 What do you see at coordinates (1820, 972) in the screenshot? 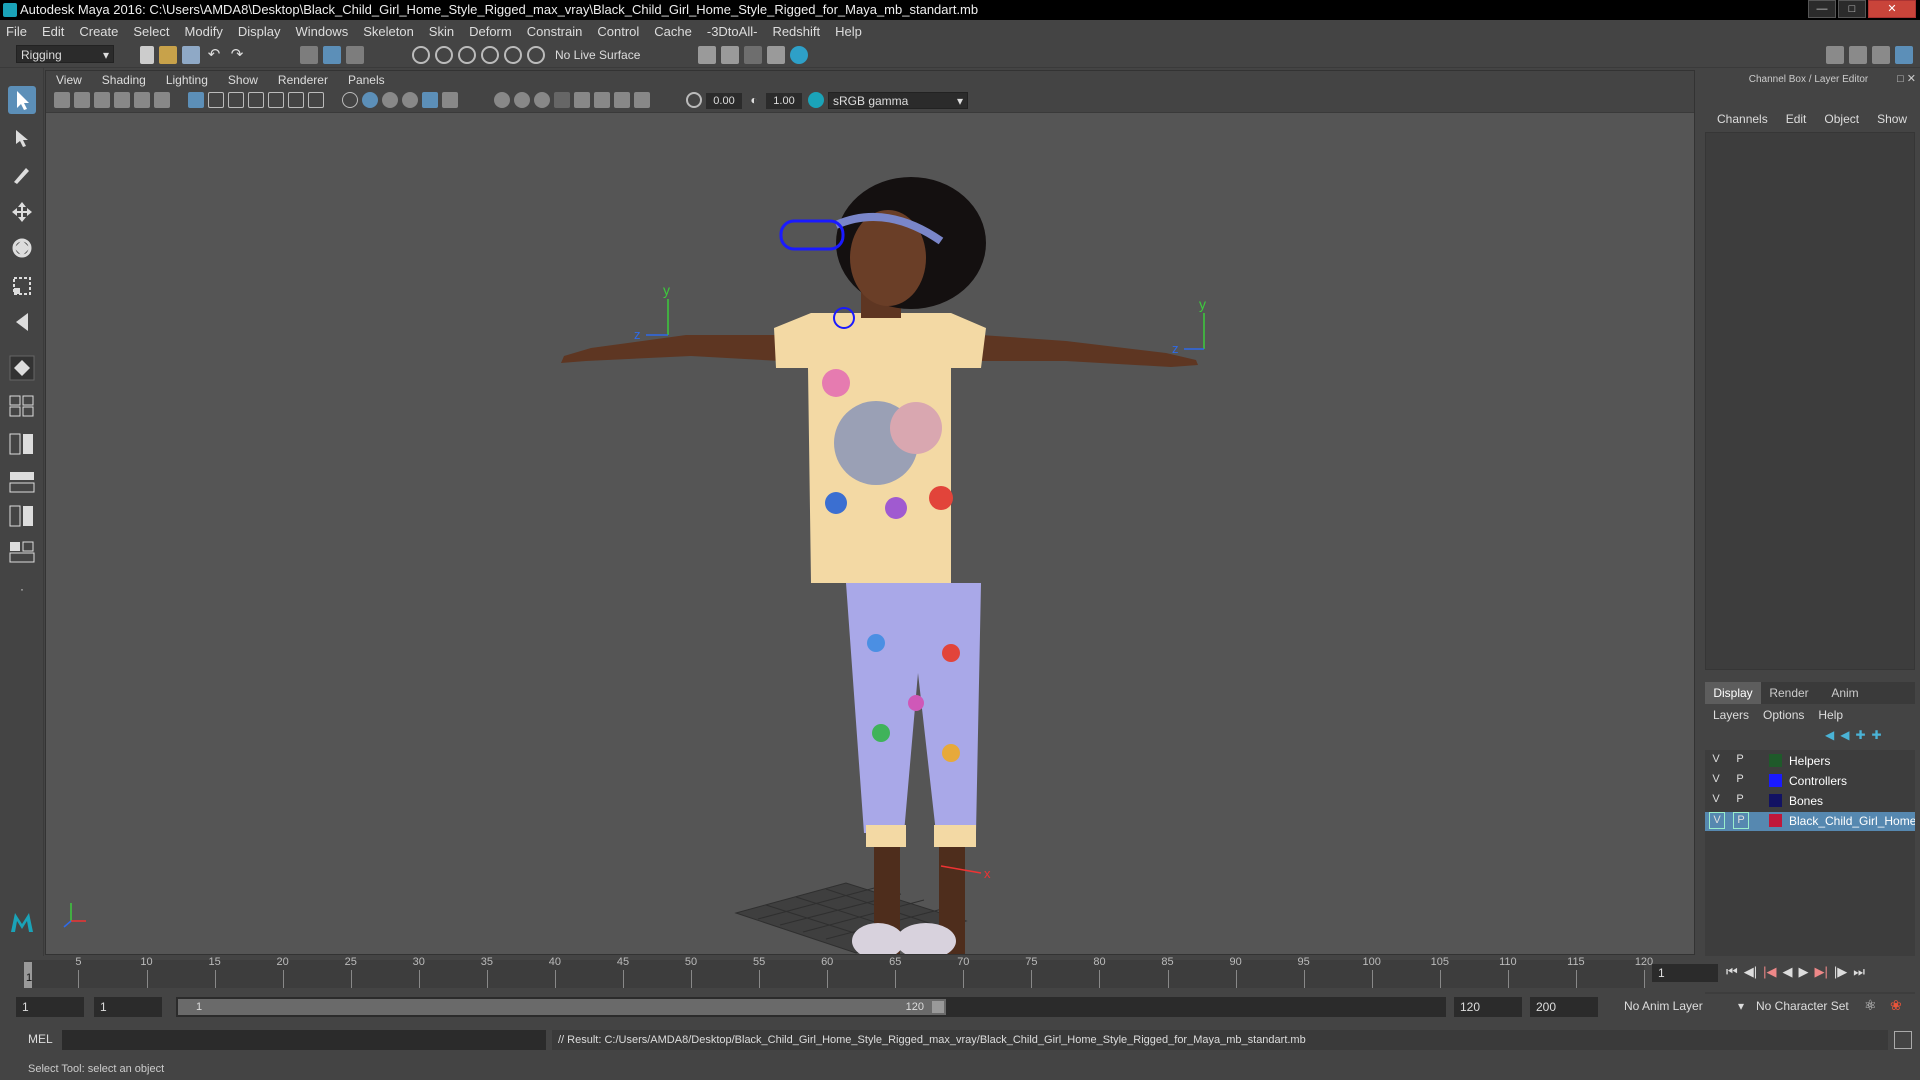
I see `step-forward-frame-icon: ▶|` at bounding box center [1820, 972].